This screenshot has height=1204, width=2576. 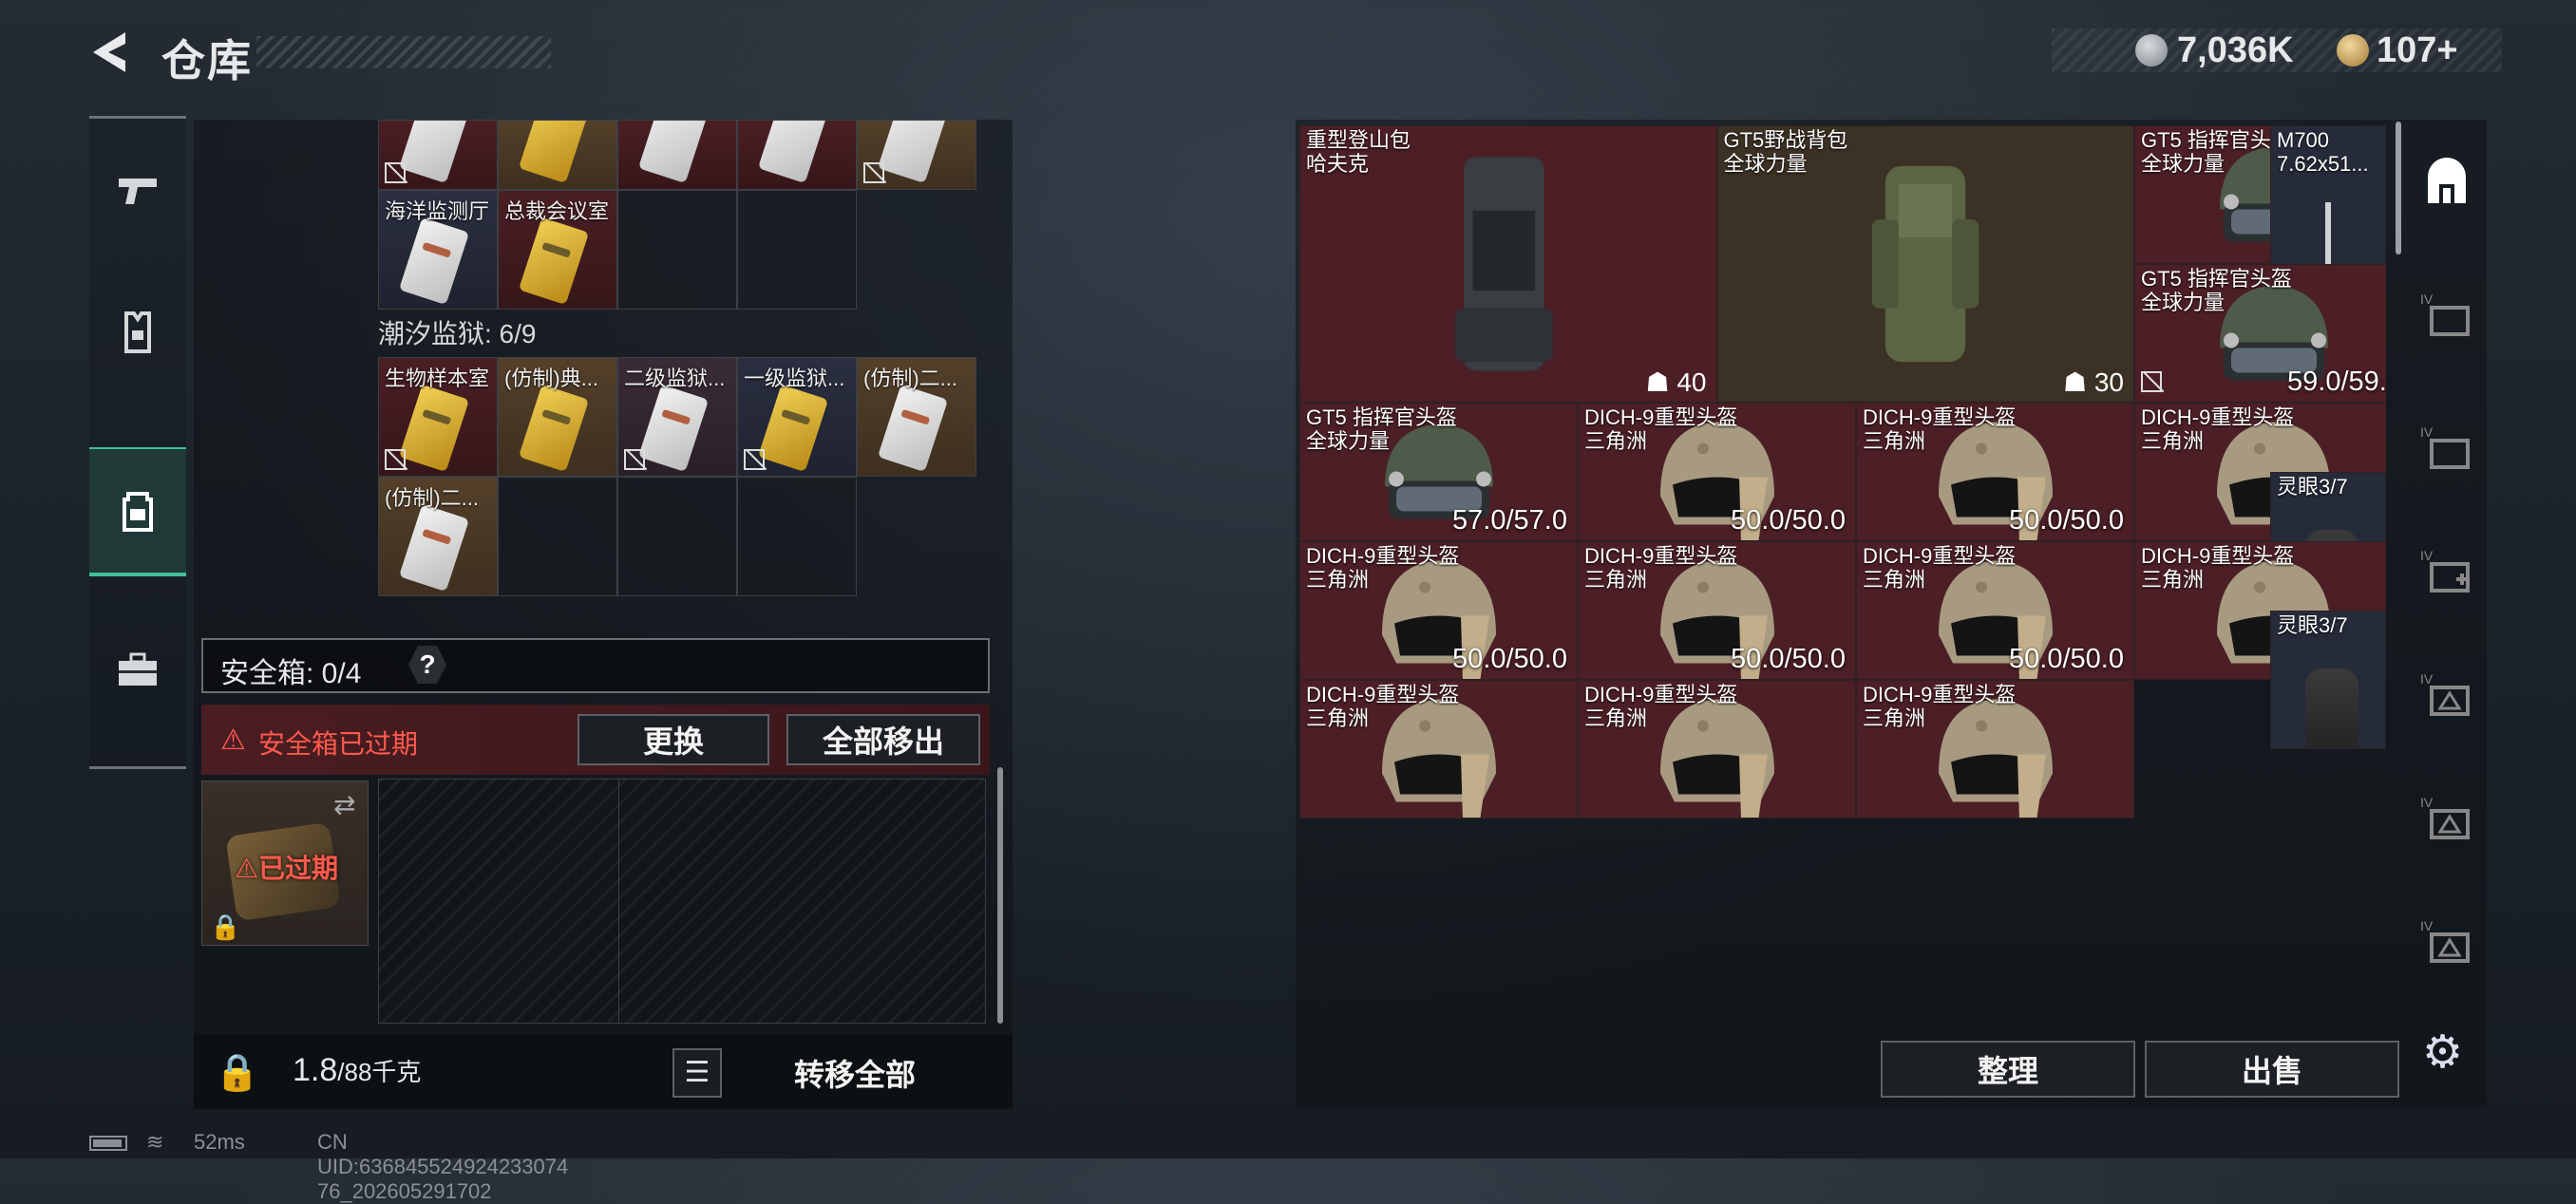 What do you see at coordinates (137, 511) in the screenshot?
I see `nav-backpack` at bounding box center [137, 511].